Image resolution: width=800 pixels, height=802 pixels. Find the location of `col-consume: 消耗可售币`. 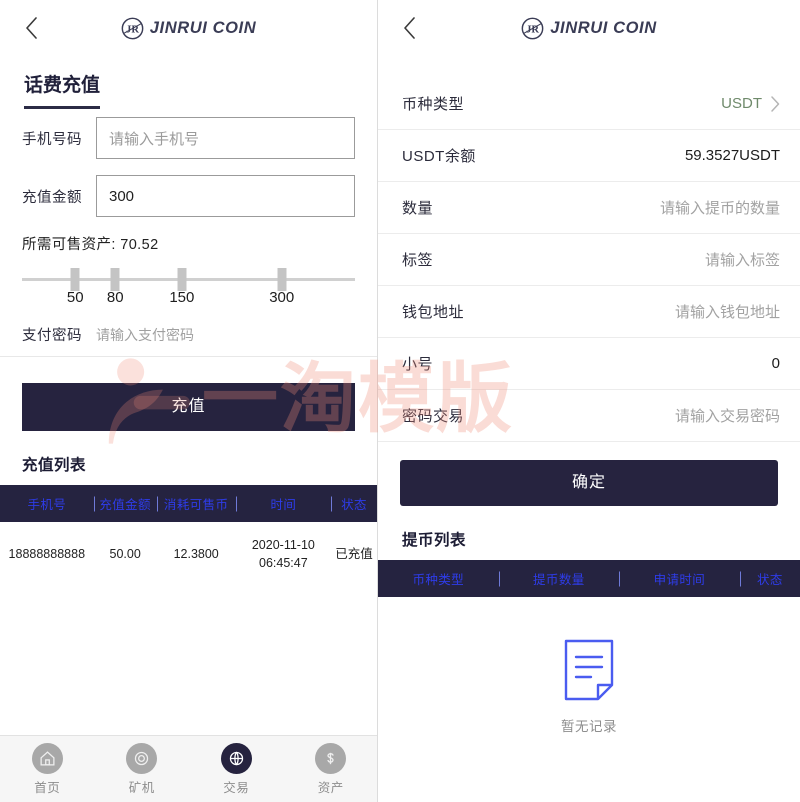

col-consume: 消耗可售币 is located at coordinates (196, 503).